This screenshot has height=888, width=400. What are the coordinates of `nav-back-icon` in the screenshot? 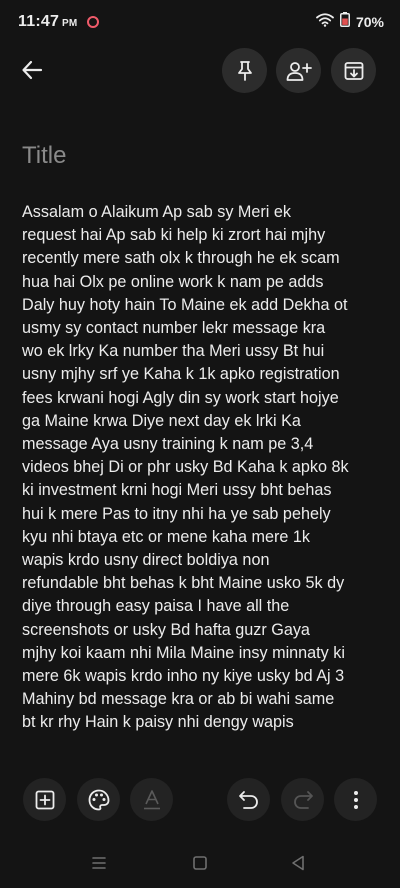 It's located at (298, 863).